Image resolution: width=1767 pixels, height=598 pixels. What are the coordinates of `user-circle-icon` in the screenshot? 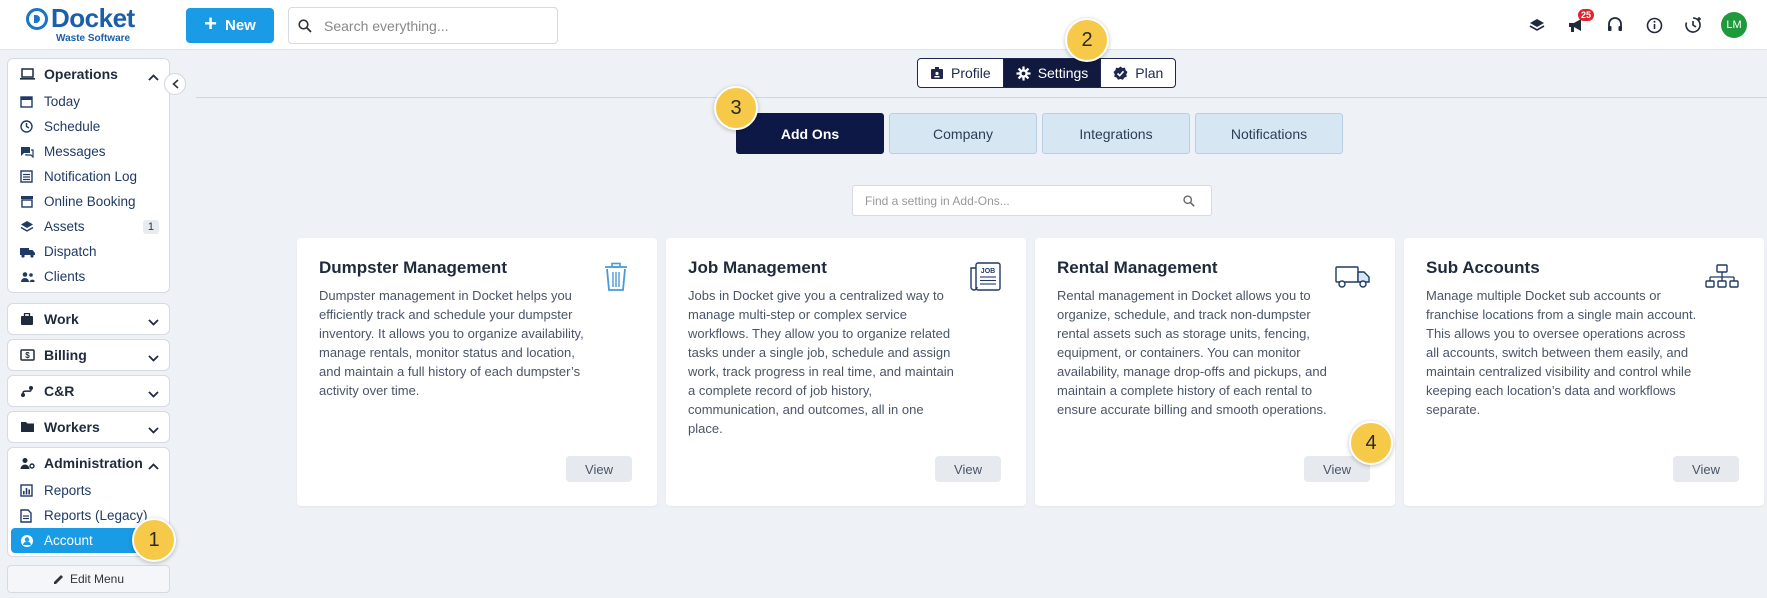 It's located at (28, 541).